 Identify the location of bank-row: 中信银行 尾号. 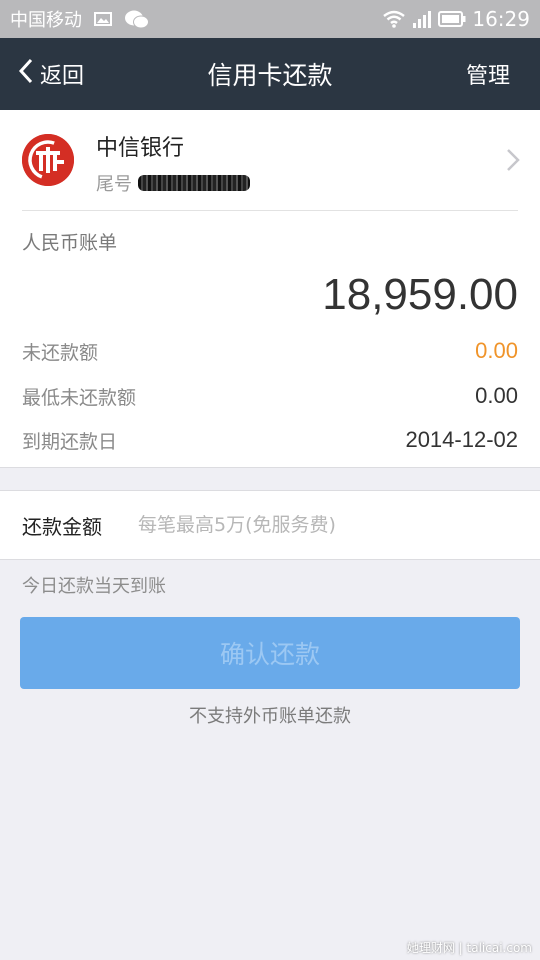
(270, 160).